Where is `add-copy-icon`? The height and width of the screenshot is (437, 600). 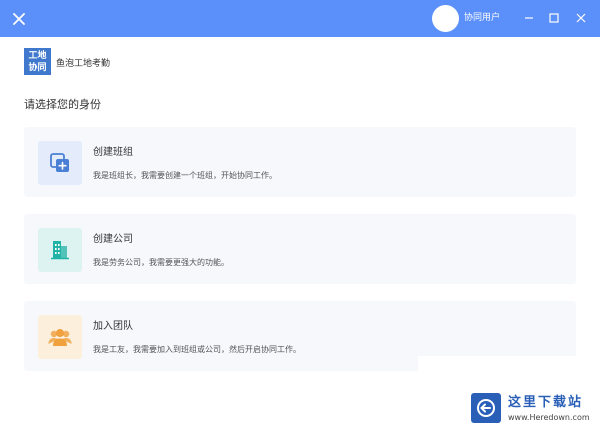 add-copy-icon is located at coordinates (59, 162).